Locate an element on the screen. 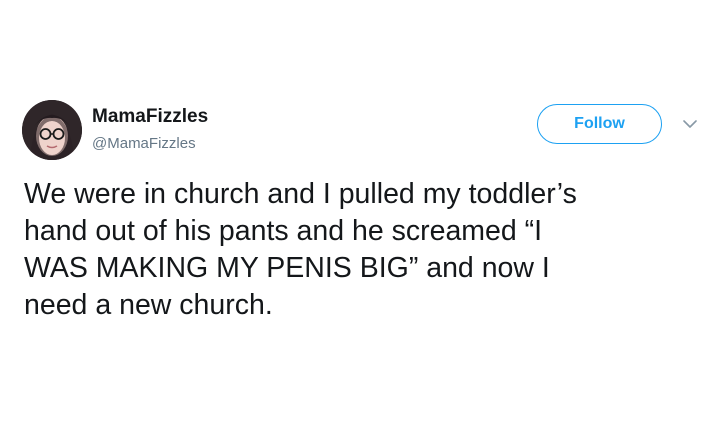 The image size is (720, 430). user-handle: @MamaFizzles is located at coordinates (150, 144).